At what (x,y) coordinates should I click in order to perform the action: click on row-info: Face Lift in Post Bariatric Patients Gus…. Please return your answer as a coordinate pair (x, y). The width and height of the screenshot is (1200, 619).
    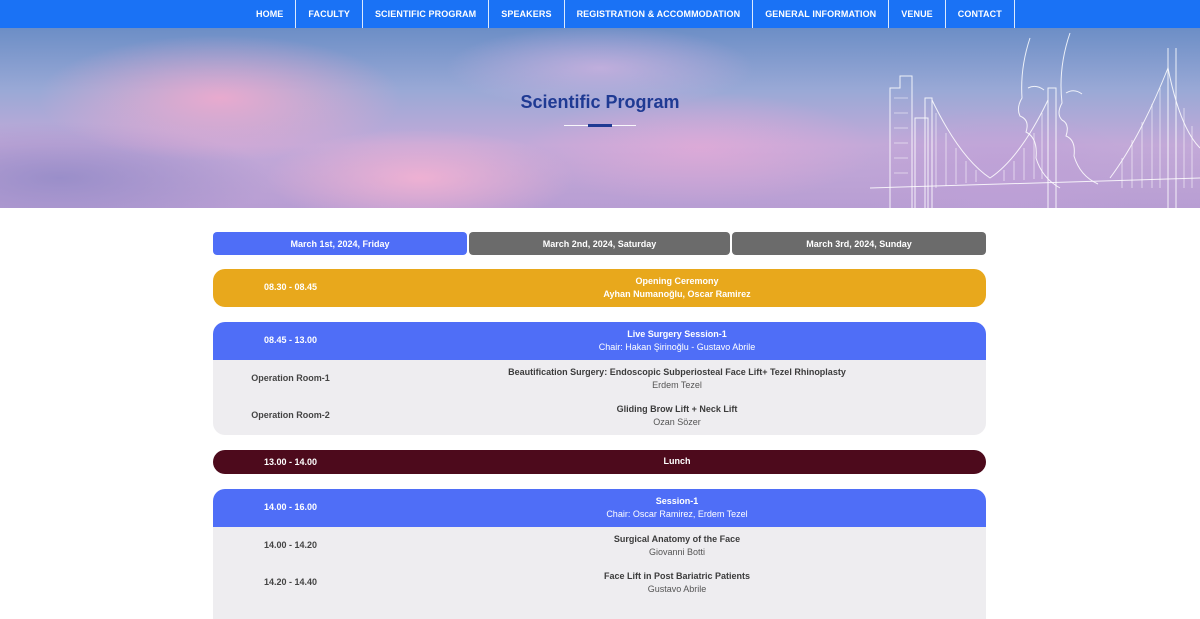
    Looking at the image, I should click on (677, 583).